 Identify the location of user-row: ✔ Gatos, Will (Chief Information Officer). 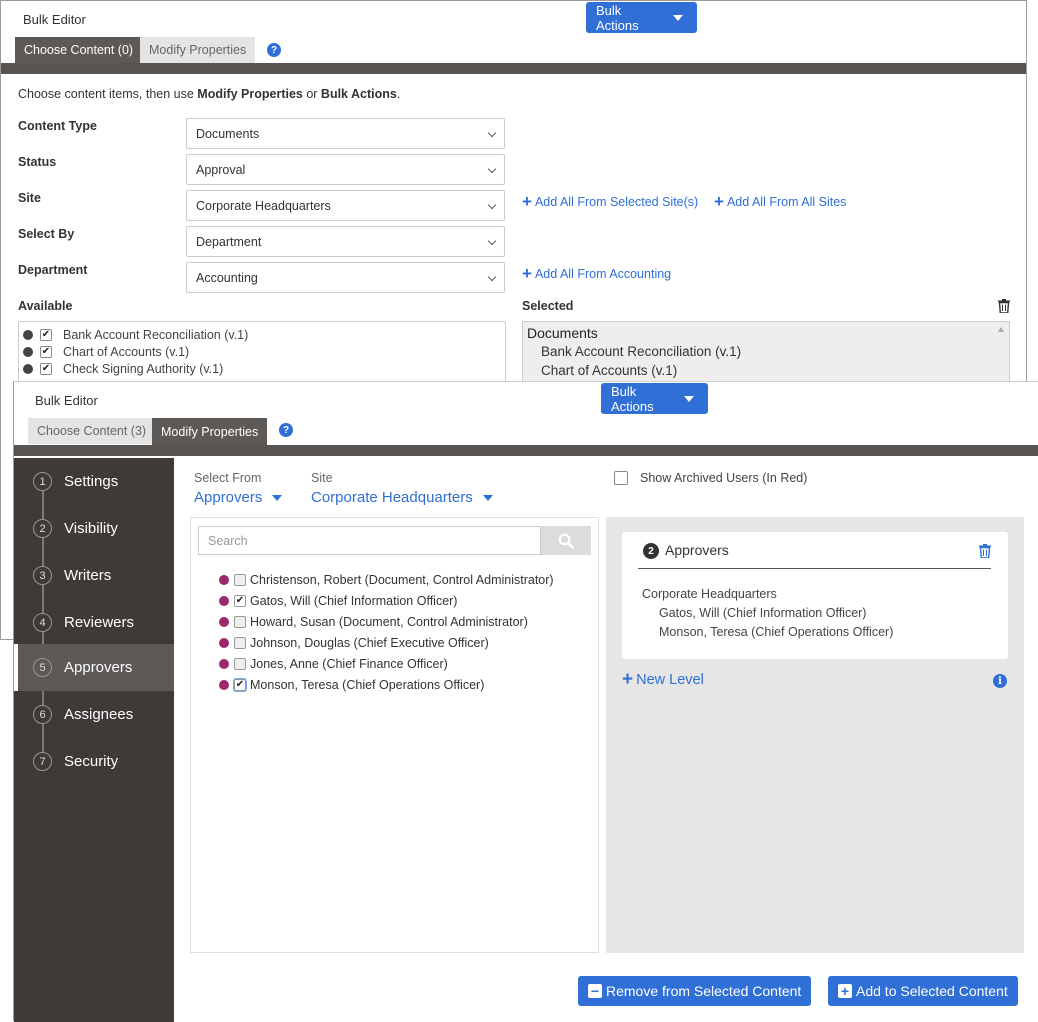
(338, 601).